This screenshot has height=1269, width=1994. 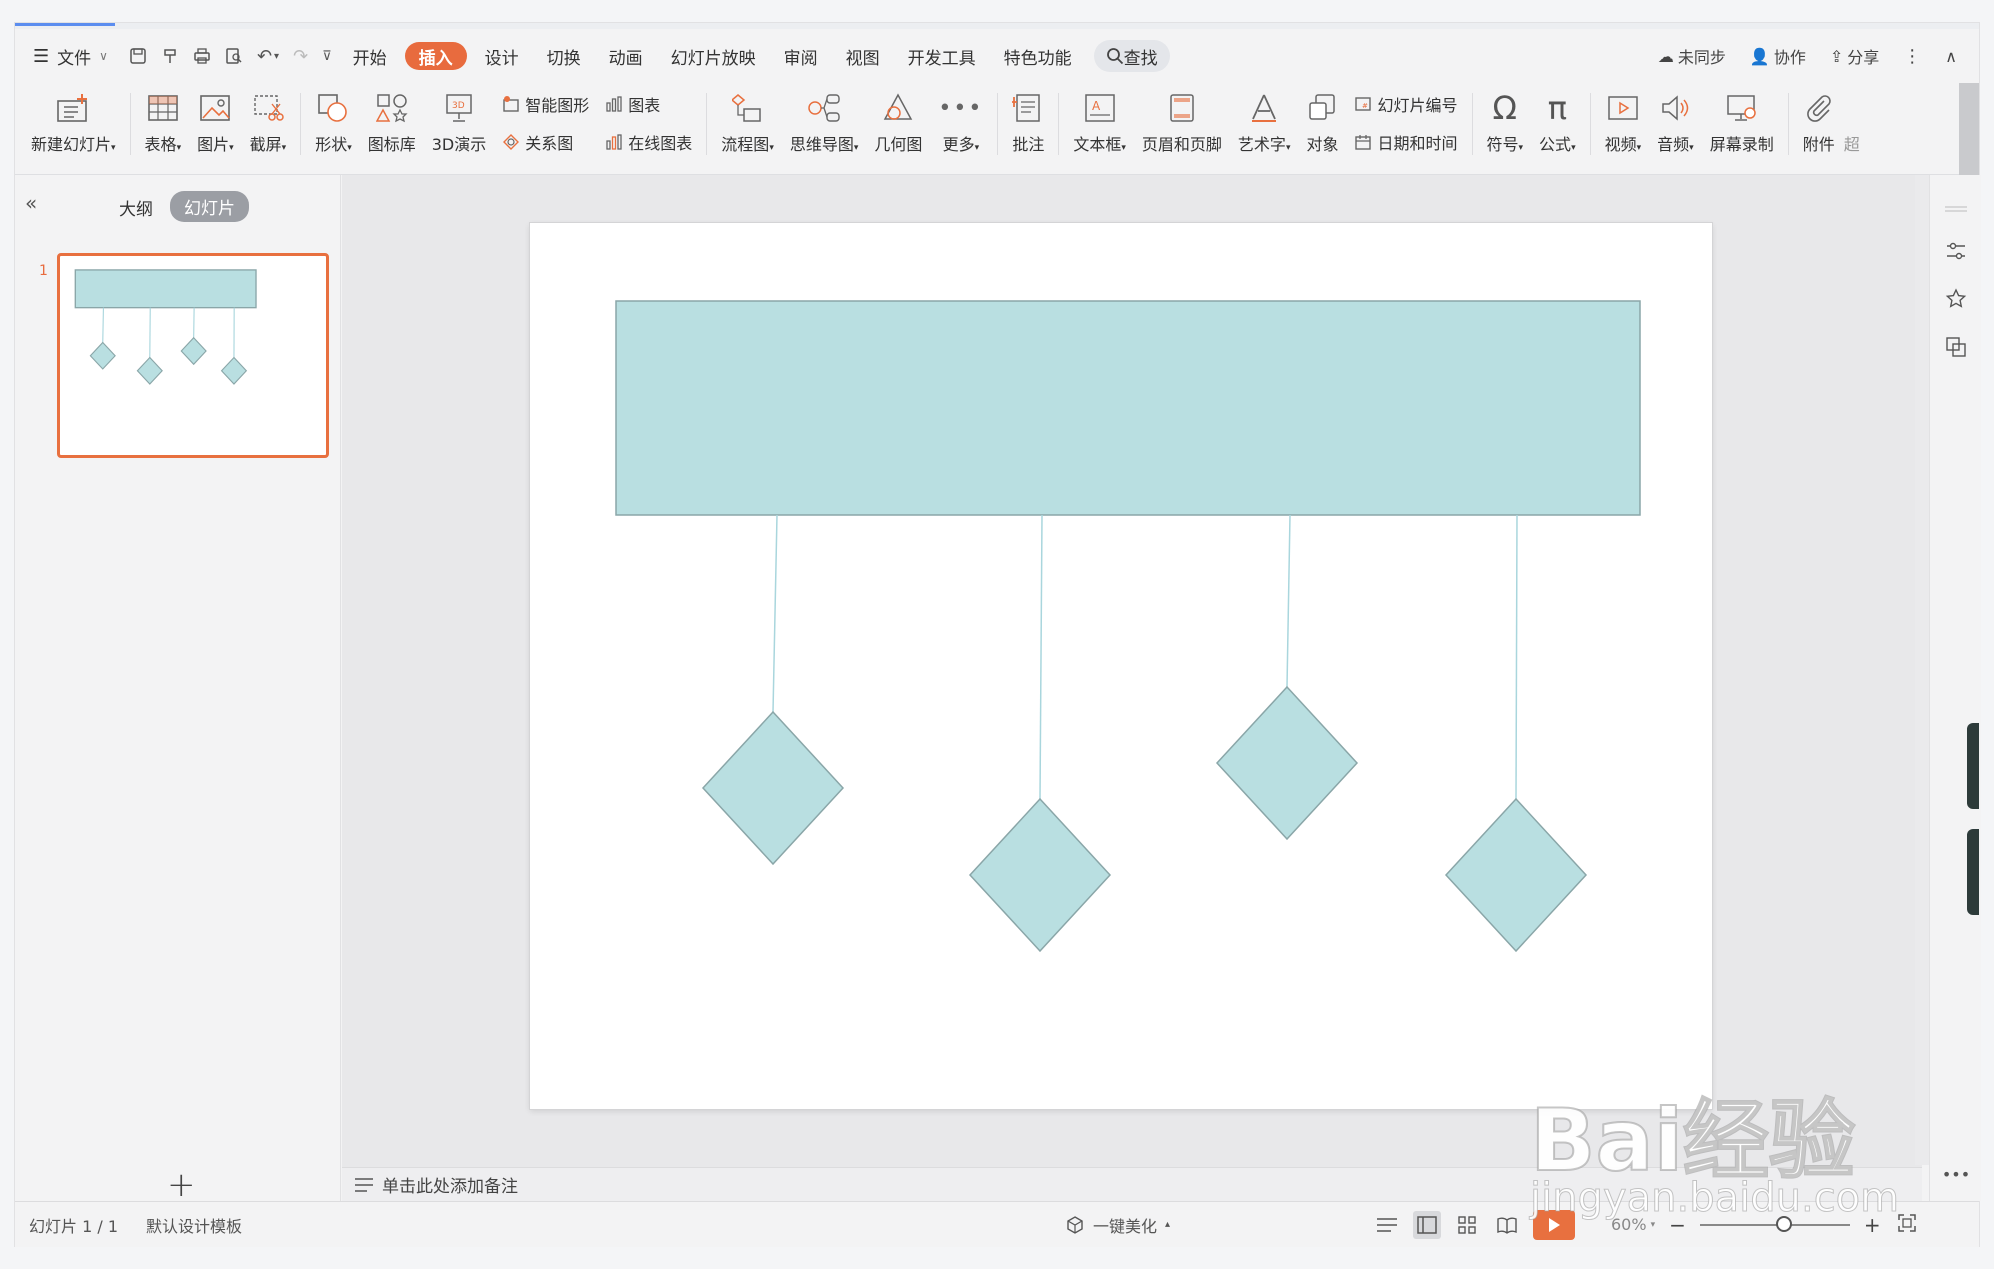 I want to click on flowchart-button: 流程图▾, so click(x=747, y=123).